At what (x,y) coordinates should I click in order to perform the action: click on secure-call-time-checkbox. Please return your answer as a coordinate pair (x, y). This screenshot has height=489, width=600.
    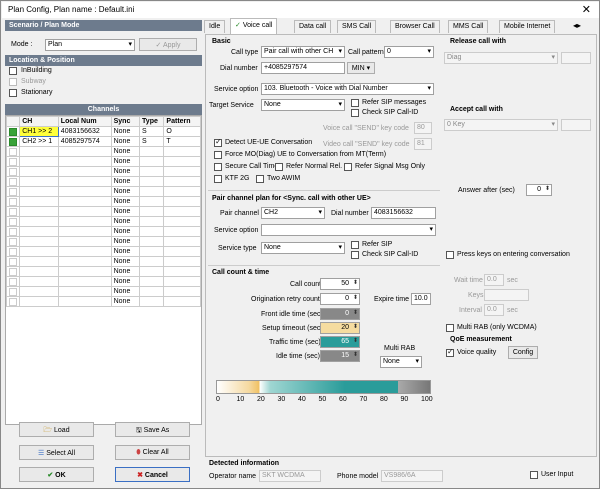
    Looking at the image, I should click on (218, 167).